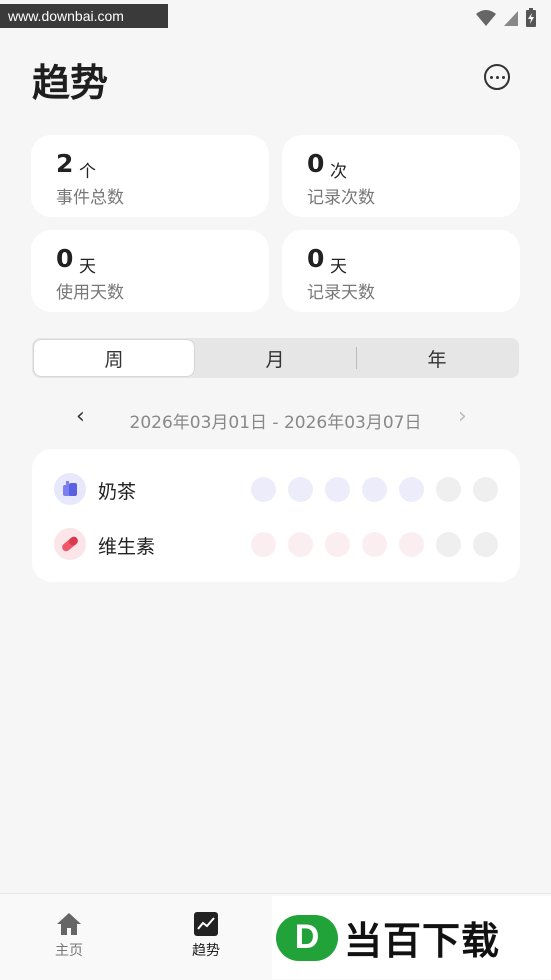 This screenshot has height=980, width=551. Describe the element at coordinates (90, 293) in the screenshot. I see `stat-label: 使用天数` at that location.